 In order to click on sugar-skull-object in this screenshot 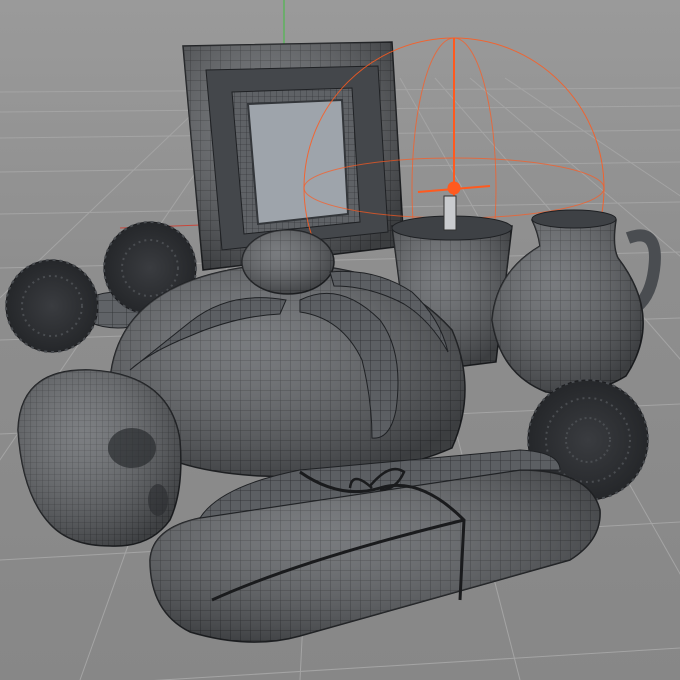, I will do `click(99, 458)`.